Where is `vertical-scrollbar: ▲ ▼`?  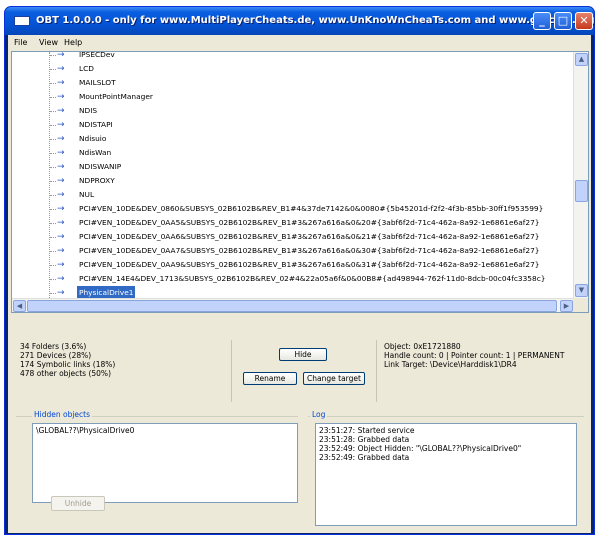 vertical-scrollbar: ▲ ▼ is located at coordinates (580, 175).